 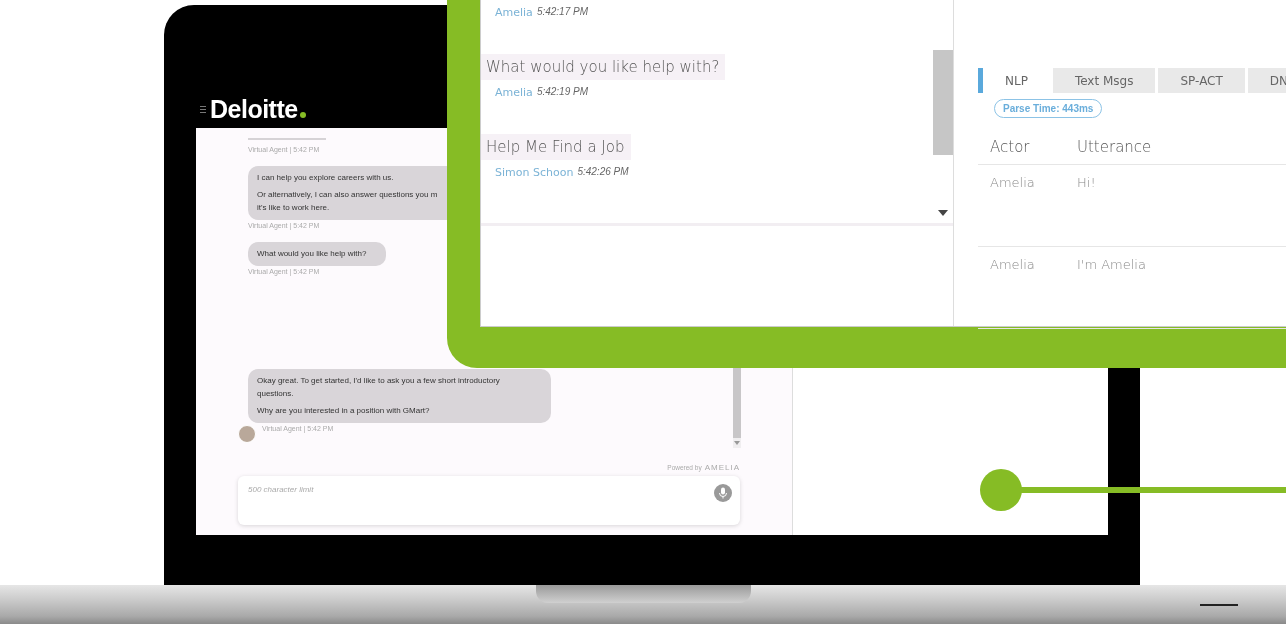 What do you see at coordinates (343, 411) in the screenshot?
I see `message-text: Why are you interested in a position with GMart?` at bounding box center [343, 411].